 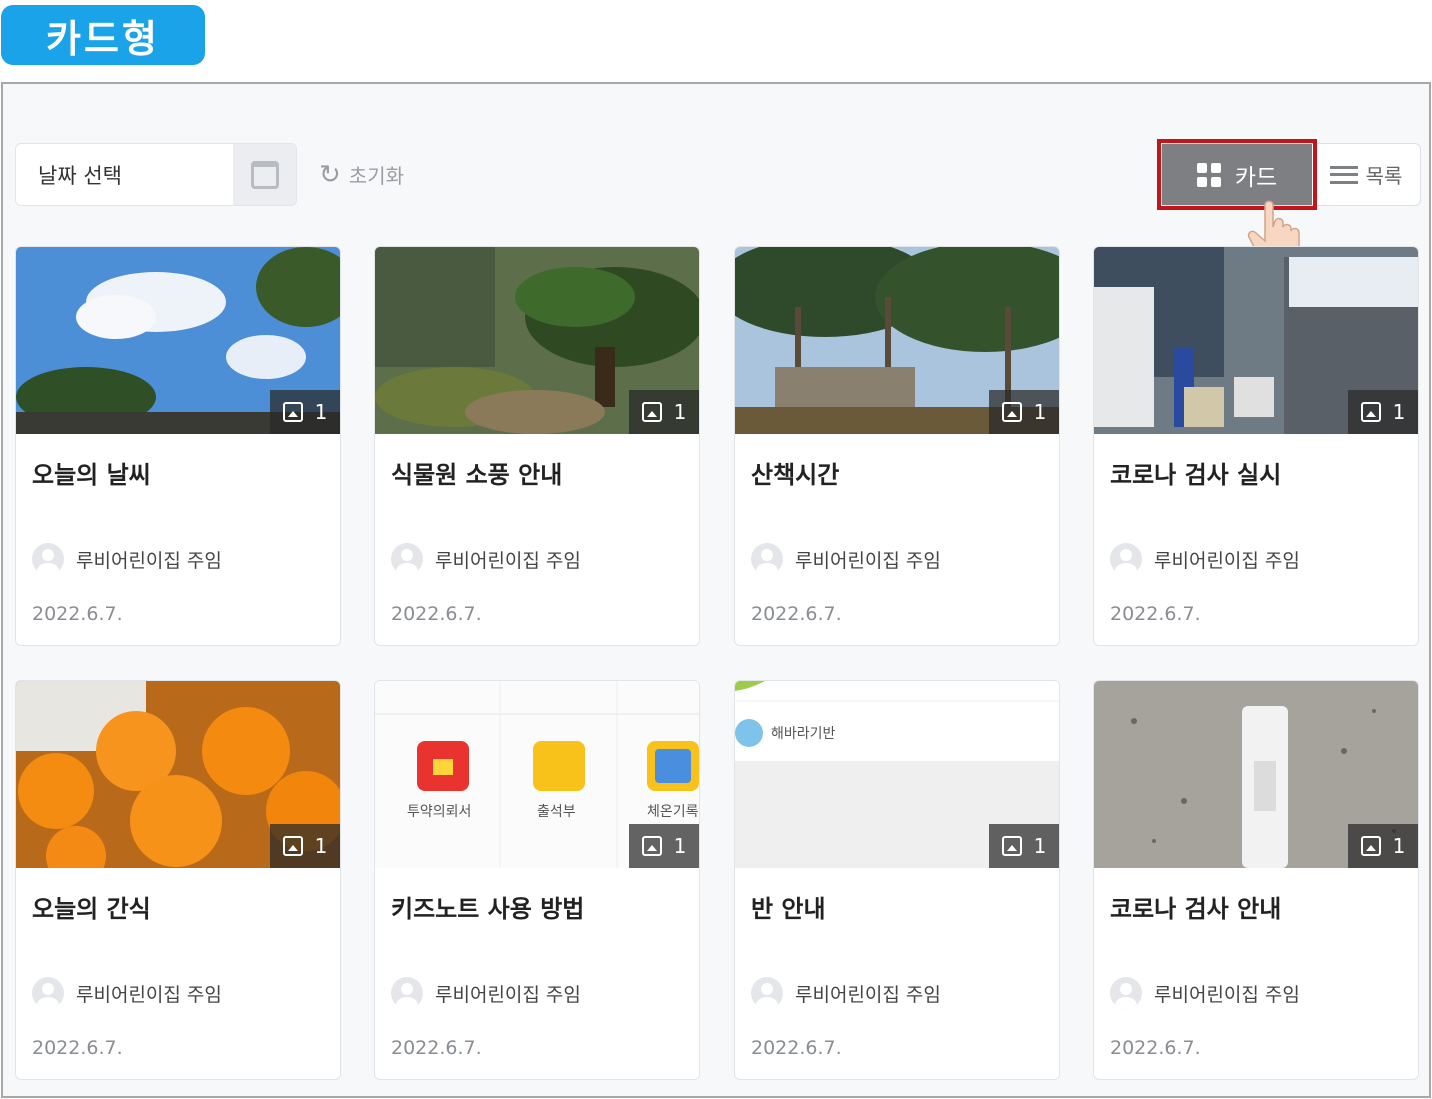 I want to click on post-thumbnail: 투약의뢰서 출석부 체온기록 1, so click(x=537, y=774).